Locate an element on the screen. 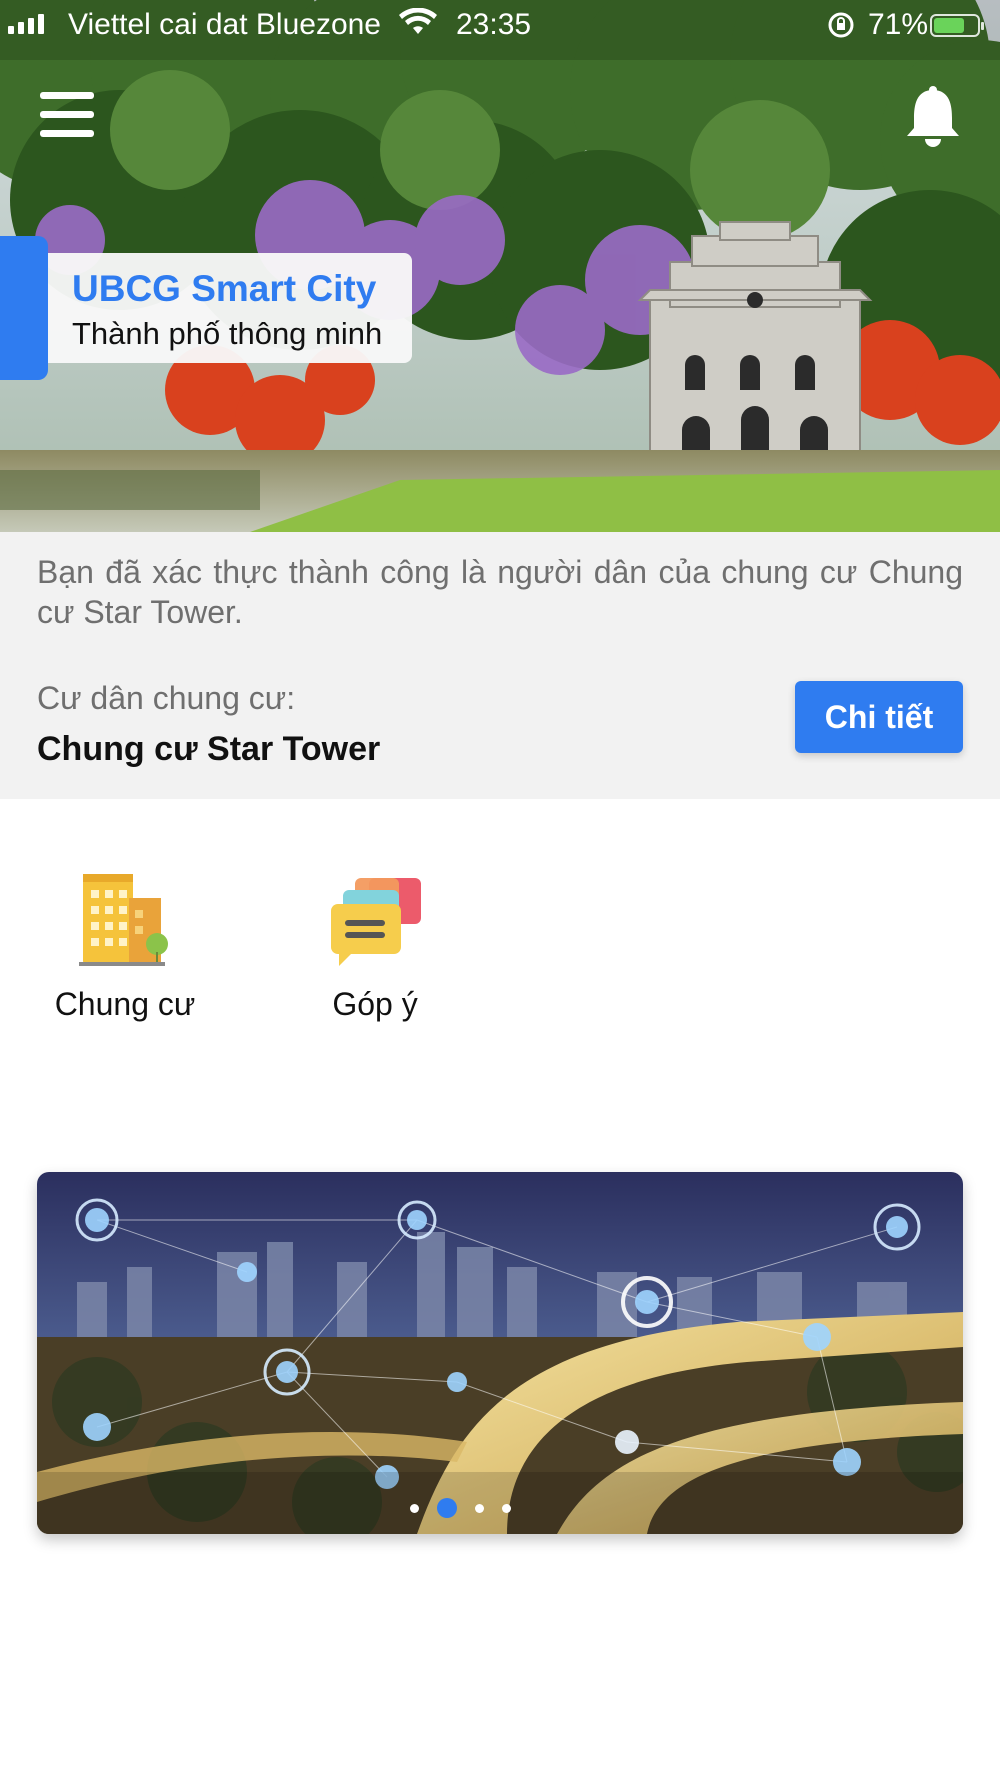  feature-feedback: Góp ý is located at coordinates (375, 953).